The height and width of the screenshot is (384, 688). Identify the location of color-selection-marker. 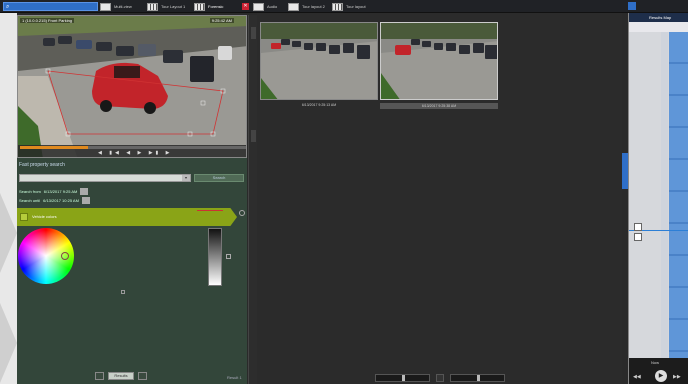
(65, 256).